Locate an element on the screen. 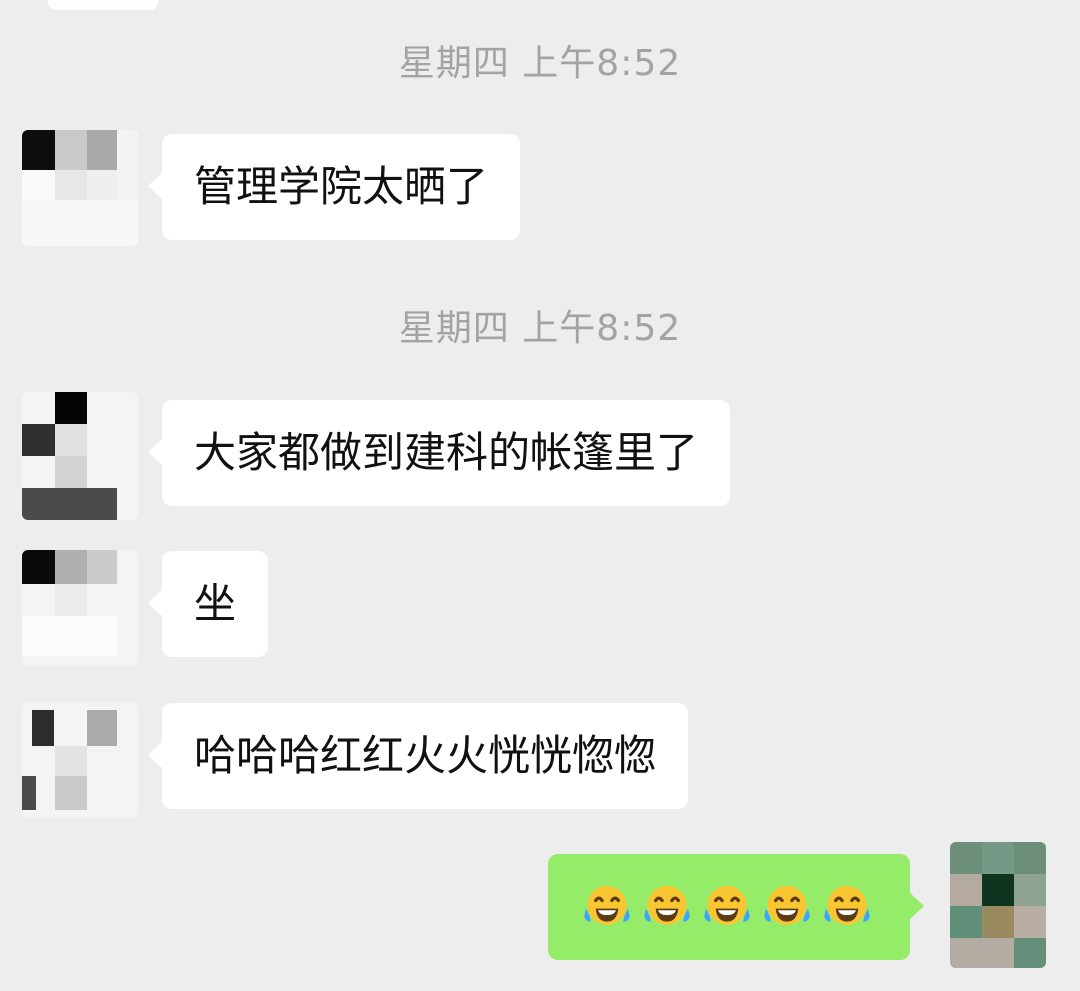  message-bubble: 坐 is located at coordinates (208, 604).